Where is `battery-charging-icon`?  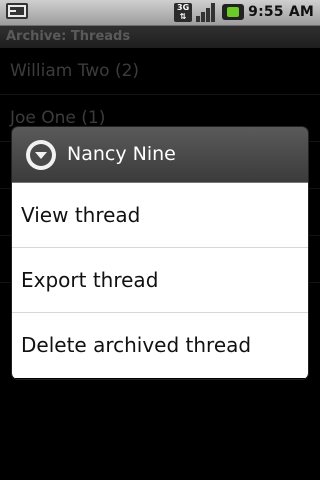
battery-charging-icon is located at coordinates (233, 12).